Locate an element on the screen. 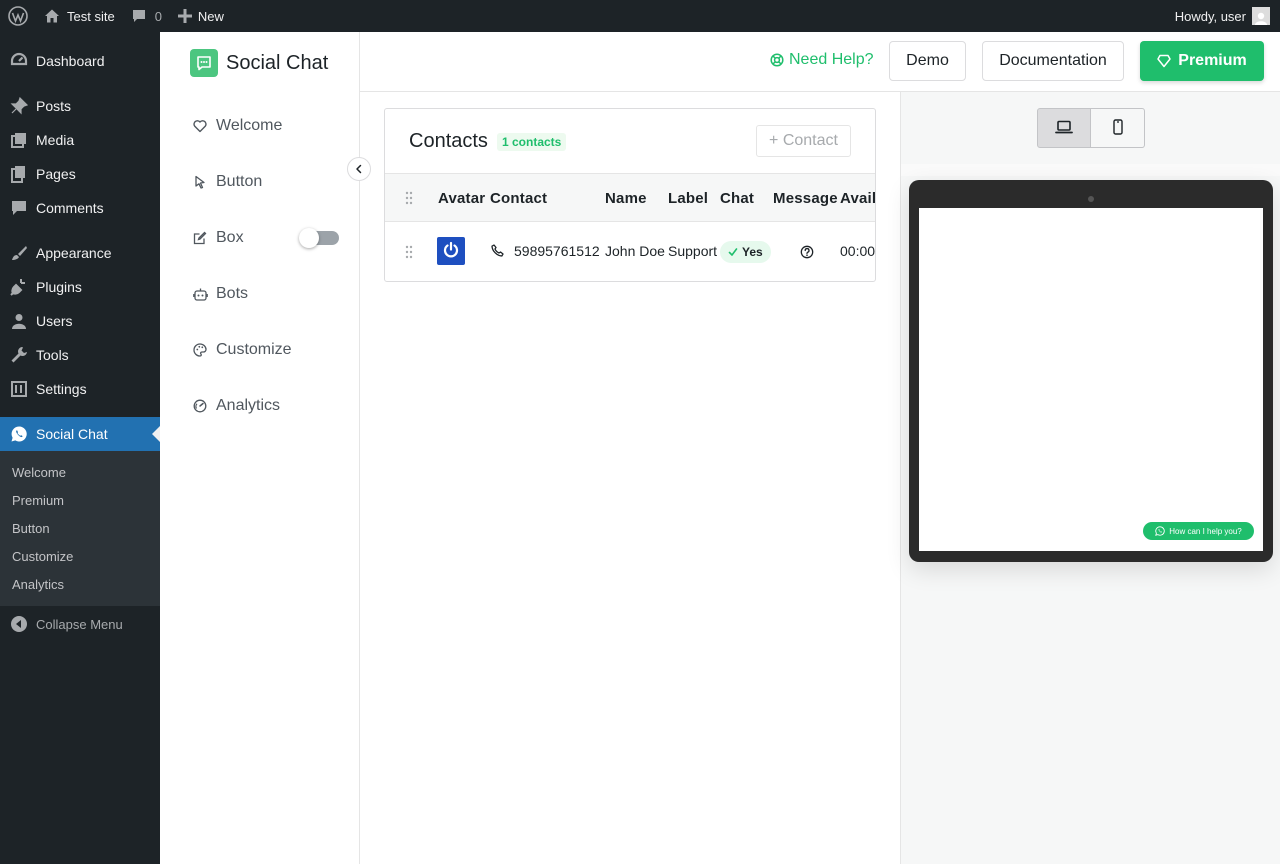 This screenshot has height=864, width=1280. chevron-left-icon is located at coordinates (359, 169).